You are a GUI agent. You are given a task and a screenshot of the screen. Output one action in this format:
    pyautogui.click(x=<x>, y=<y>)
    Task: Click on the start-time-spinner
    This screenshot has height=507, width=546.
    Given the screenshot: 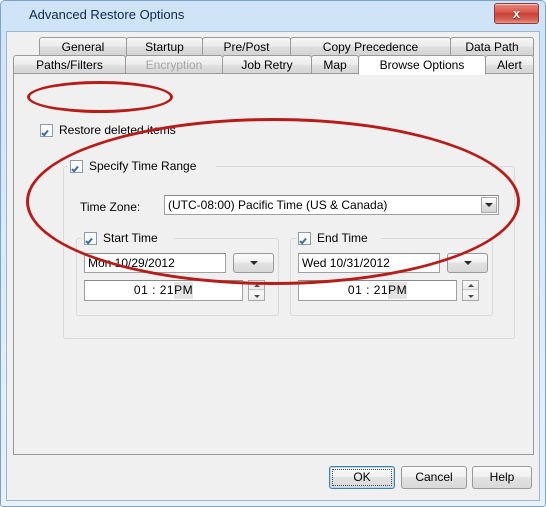 What is the action you would take?
    pyautogui.click(x=256, y=290)
    